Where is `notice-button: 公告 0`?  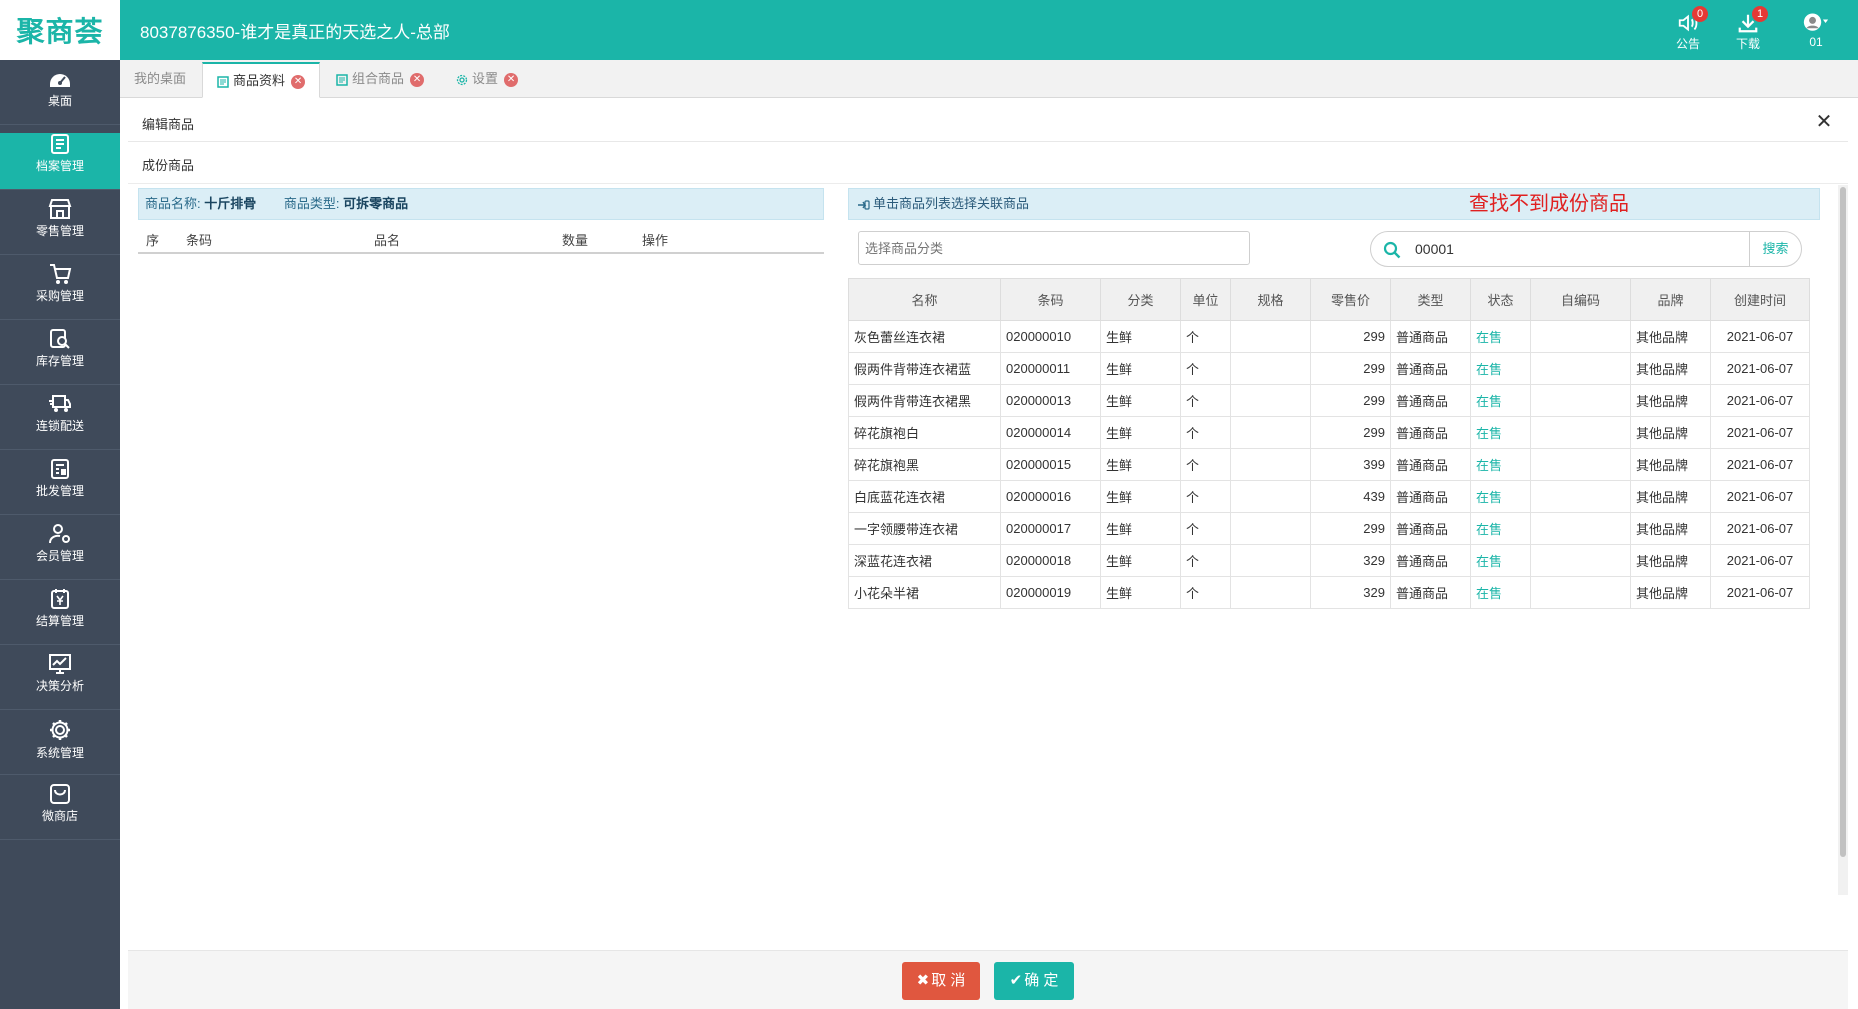
notice-button: 公告 0 is located at coordinates (1688, 29).